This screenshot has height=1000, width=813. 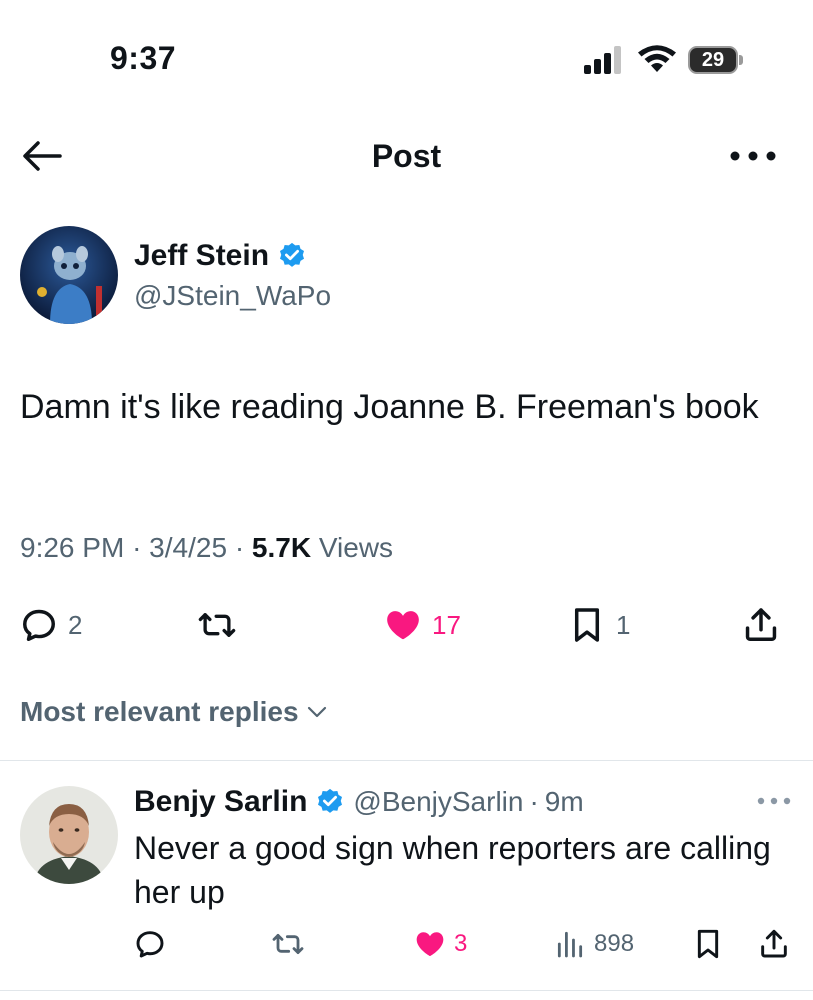 I want to click on reply-author-name: Benjy Sarlin, so click(x=220, y=802).